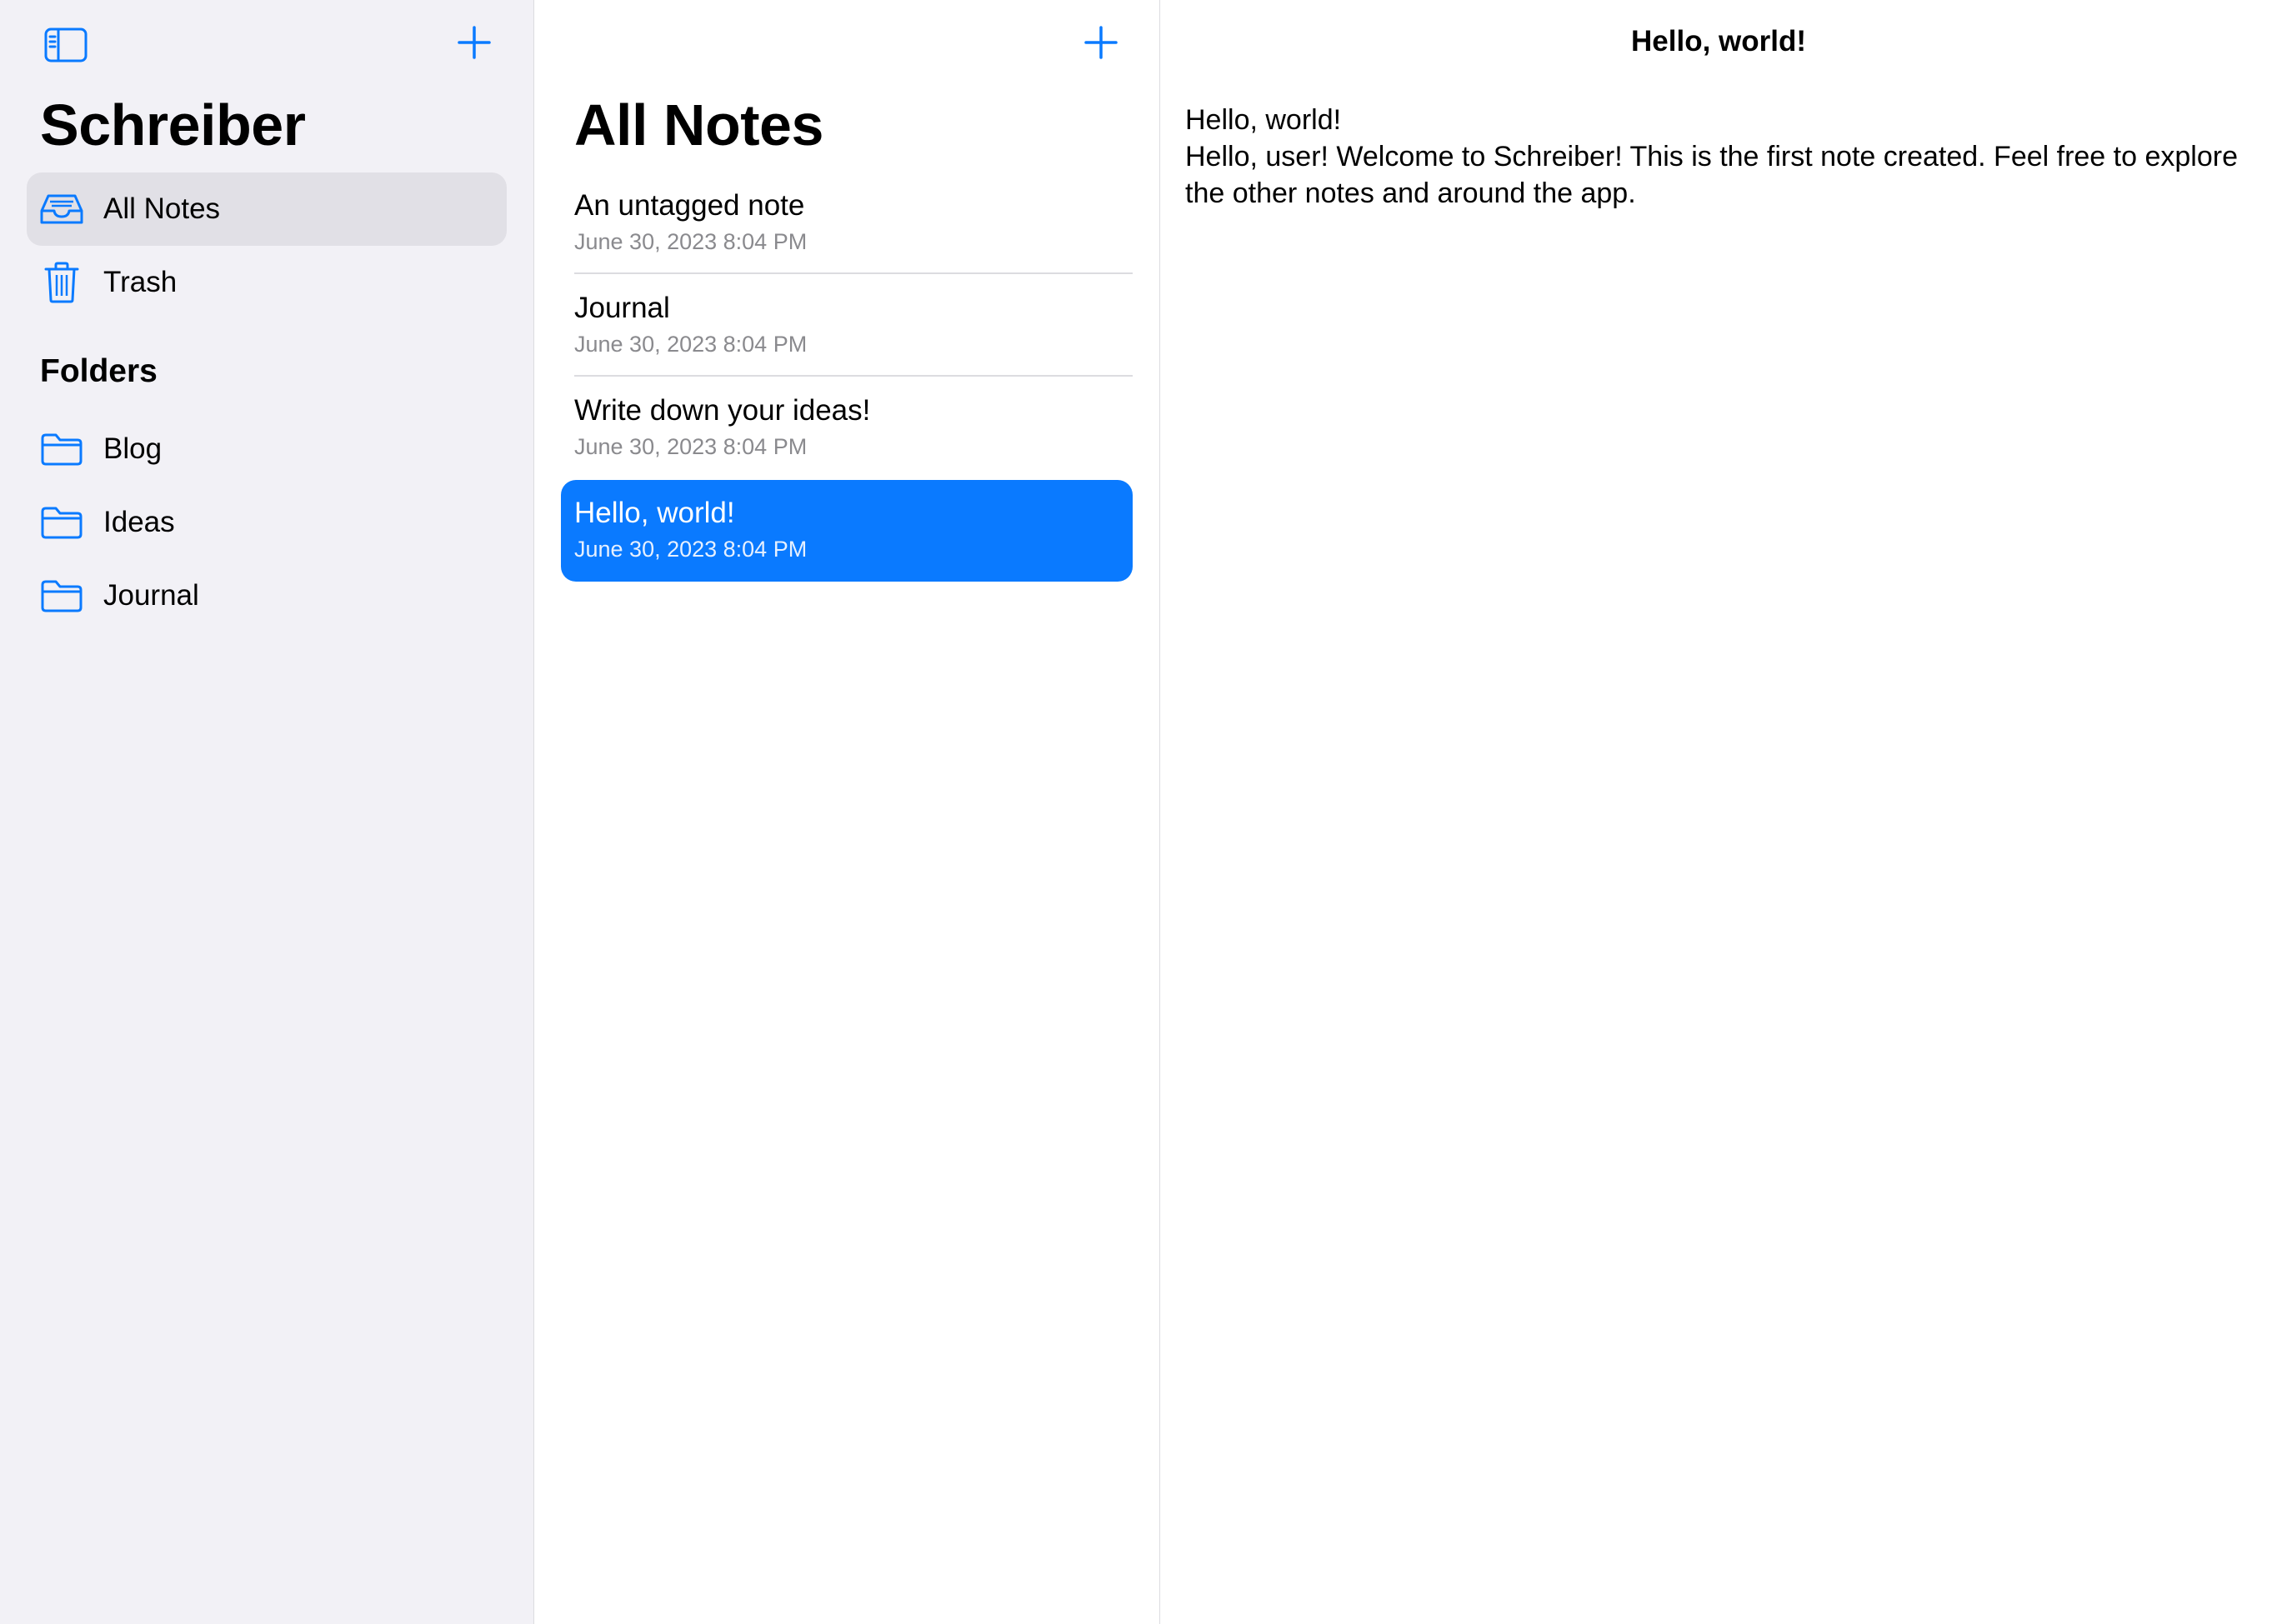 The height and width of the screenshot is (1624, 2277). Describe the element at coordinates (655, 513) in the screenshot. I see `note-title: Hello, world!` at that location.